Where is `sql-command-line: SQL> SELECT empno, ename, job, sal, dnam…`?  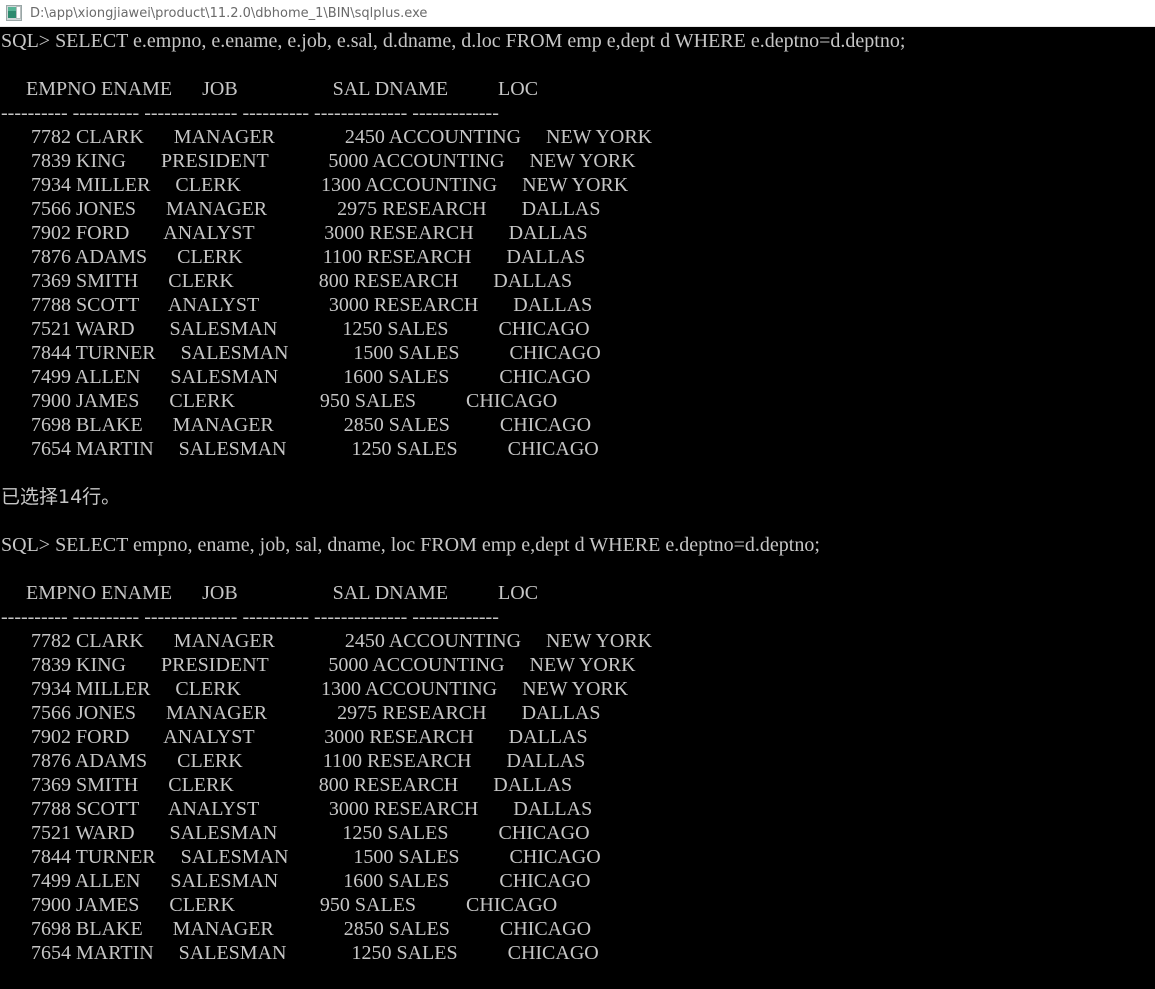
sql-command-line: SQL> SELECT empno, ename, job, sal, dnam… is located at coordinates (410, 545).